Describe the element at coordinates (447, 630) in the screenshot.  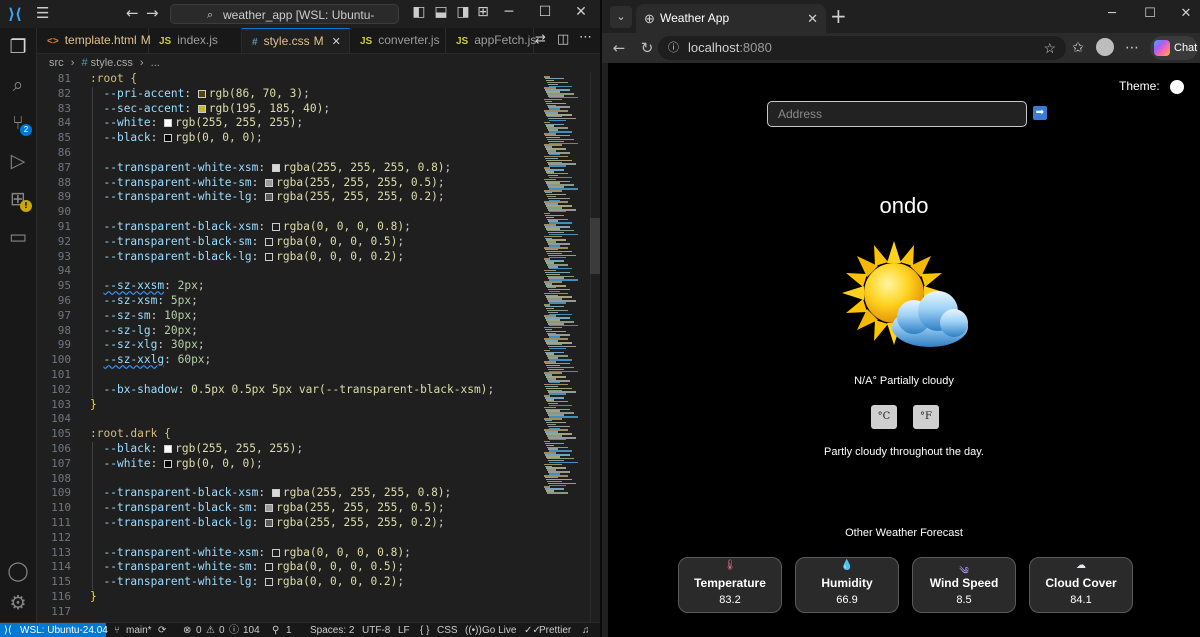
I see `language-mode: CSS` at that location.